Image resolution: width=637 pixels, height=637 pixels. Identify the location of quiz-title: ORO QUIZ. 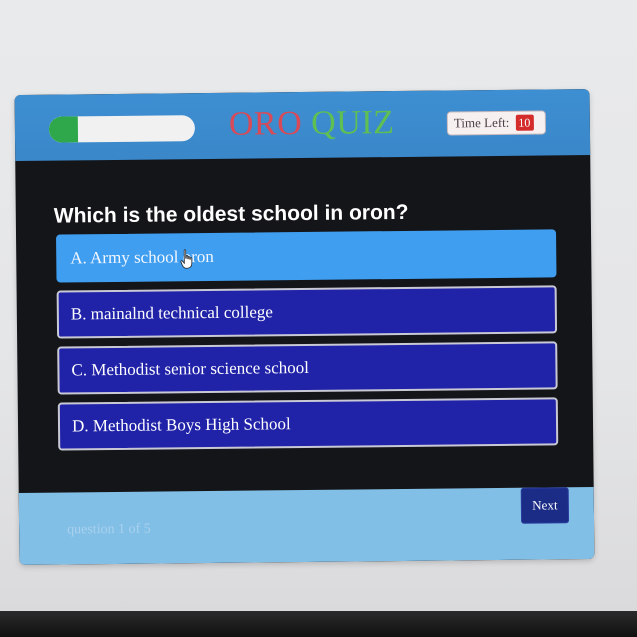
(312, 124).